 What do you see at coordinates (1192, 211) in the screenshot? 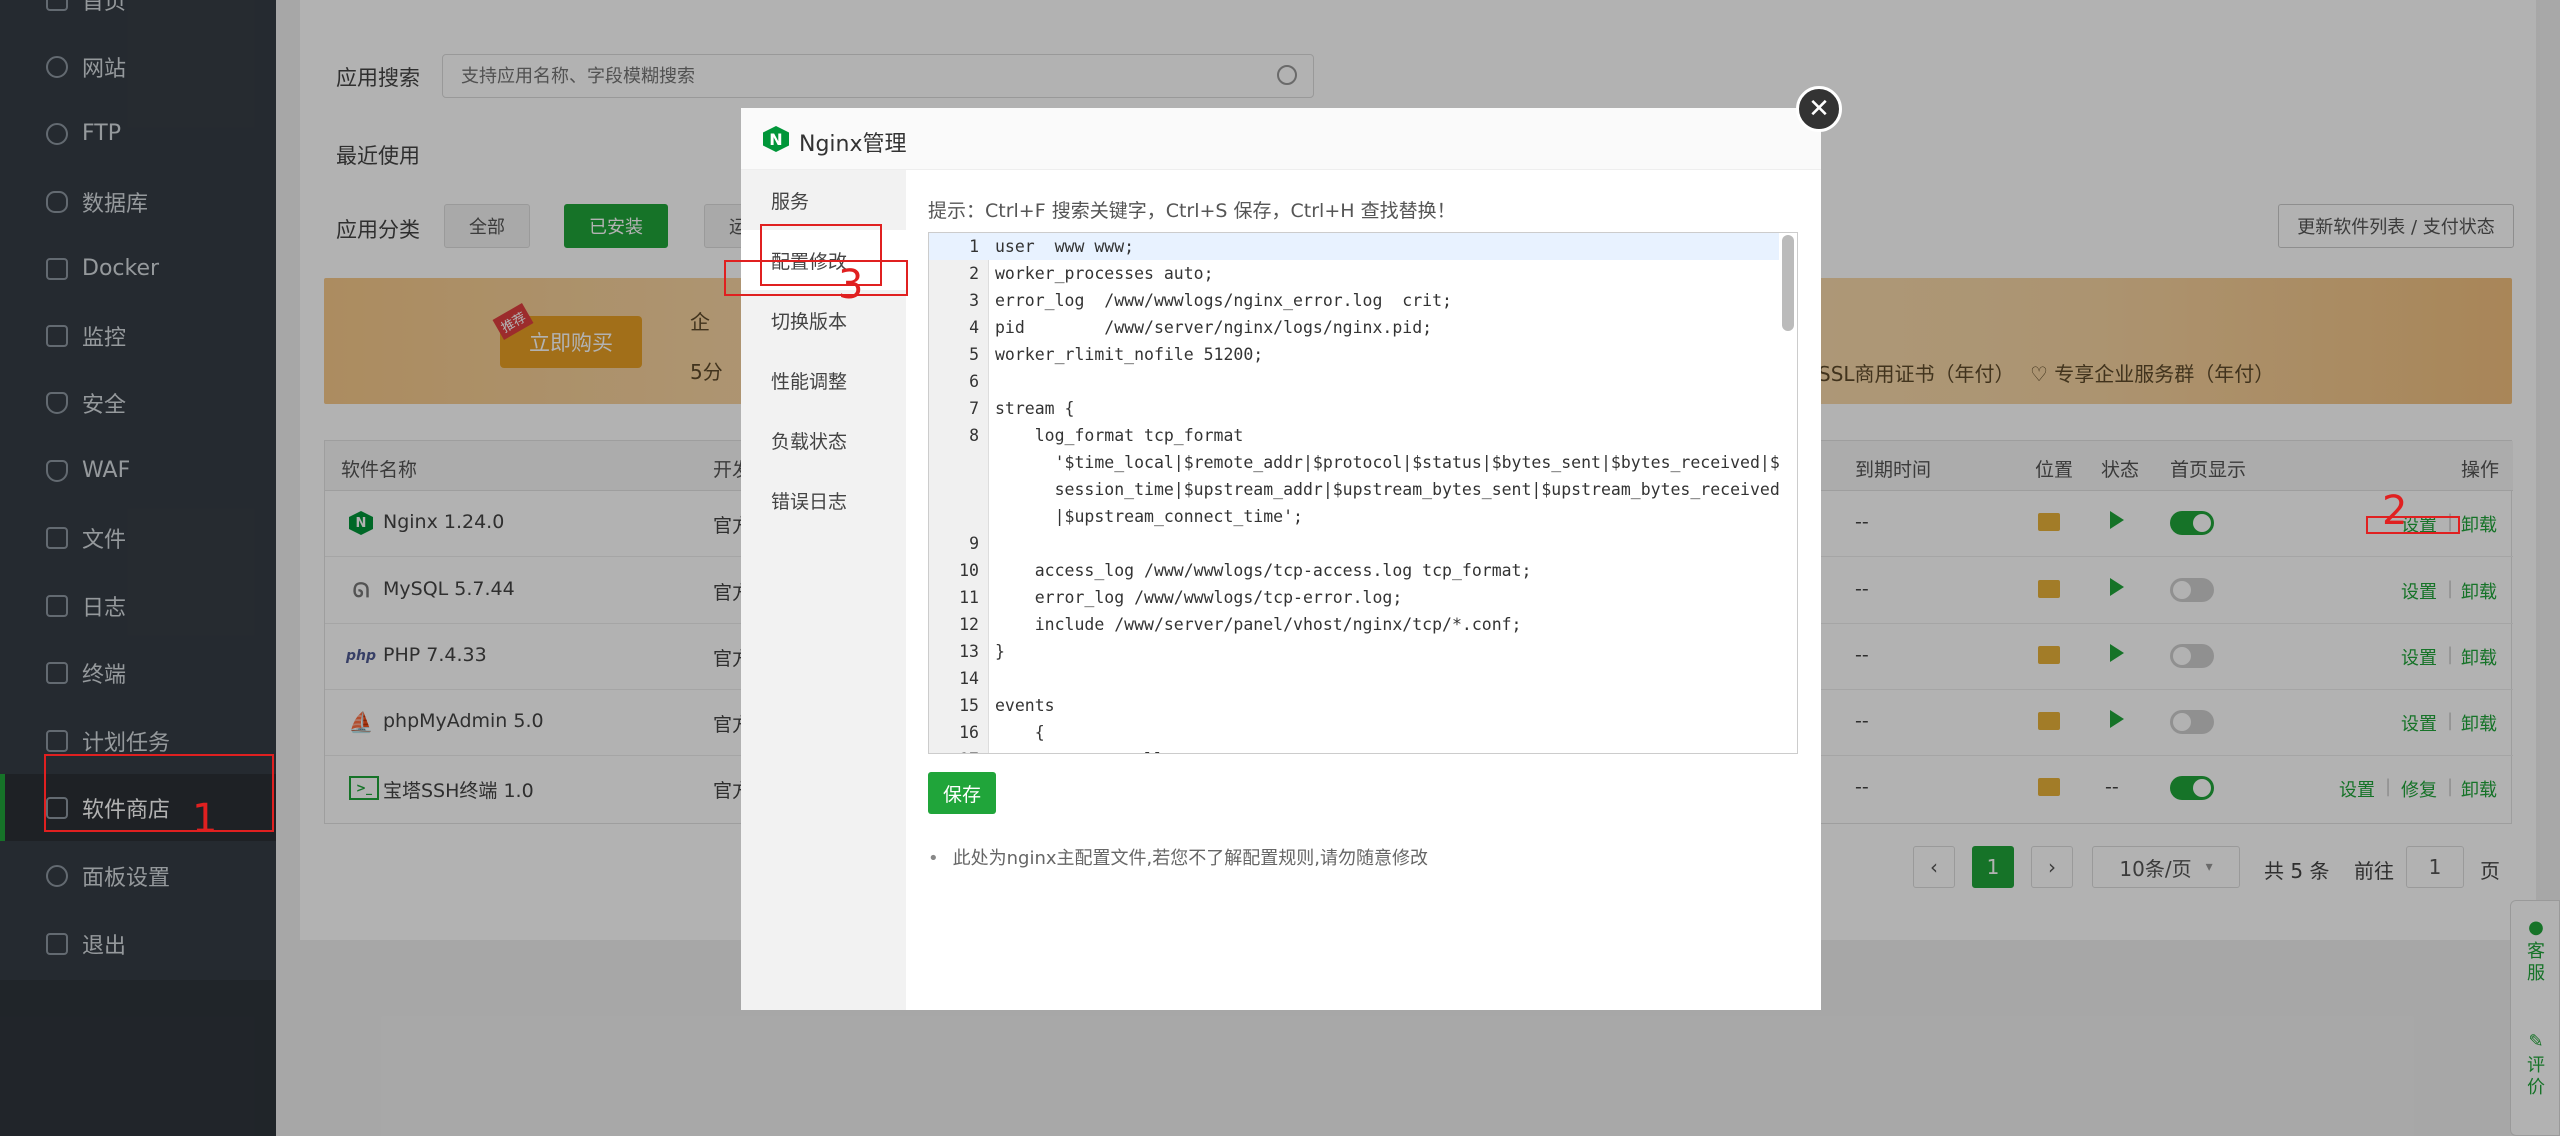
I see `shortcut-tip: 提示：Ctrl+F 搜索关键字，Ctrl+S 保存，Ctrl+H 查找替换！` at bounding box center [1192, 211].